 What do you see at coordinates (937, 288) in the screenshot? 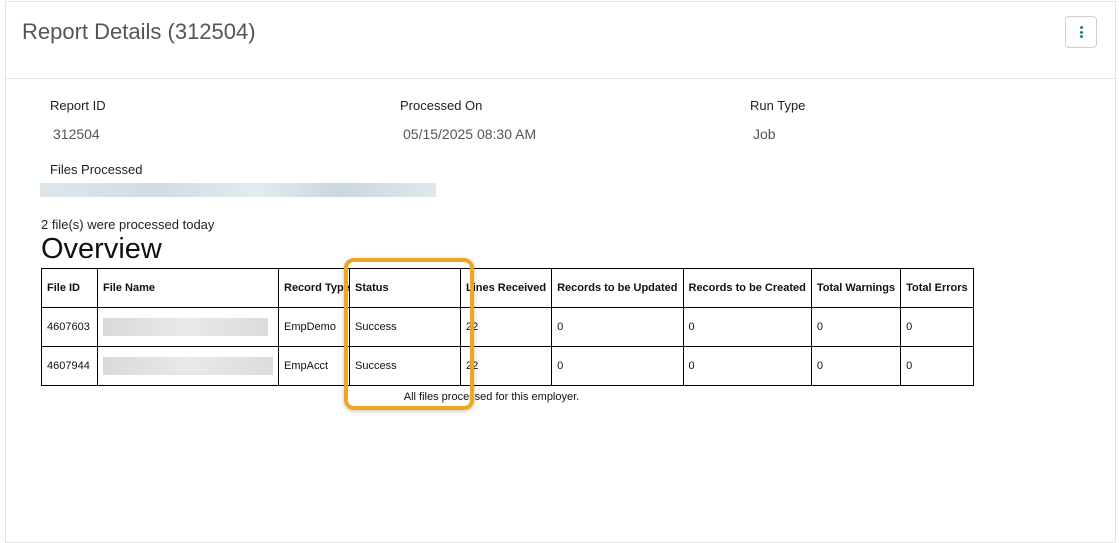
I see `col-total-errors: Total Errors` at bounding box center [937, 288].